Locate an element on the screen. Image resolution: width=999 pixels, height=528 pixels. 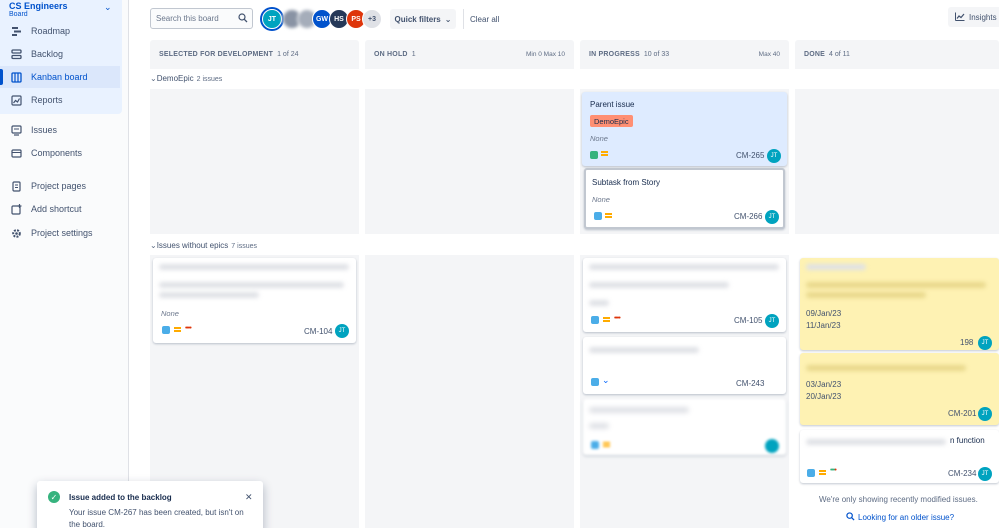
sidebar-item-kanban-board: Kanban board is located at coordinates (60, 77).